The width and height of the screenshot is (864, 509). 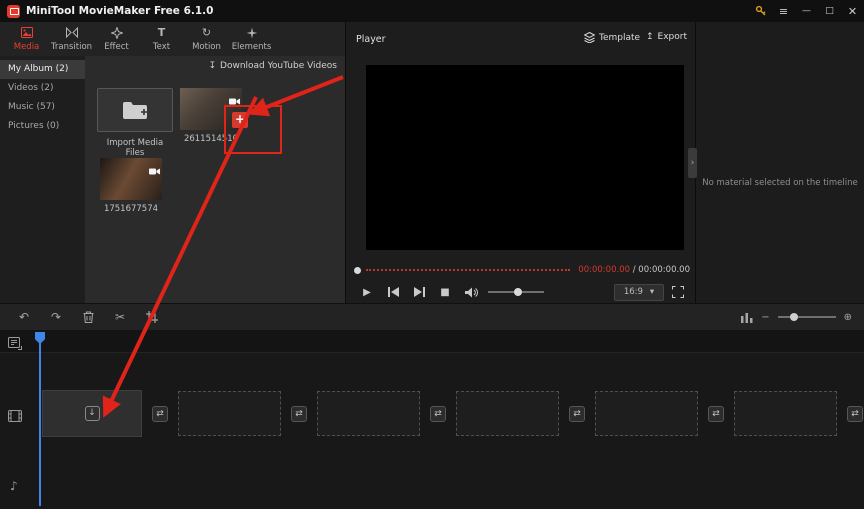 What do you see at coordinates (135, 148) in the screenshot?
I see `import-media-label: Import Media Files` at bounding box center [135, 148].